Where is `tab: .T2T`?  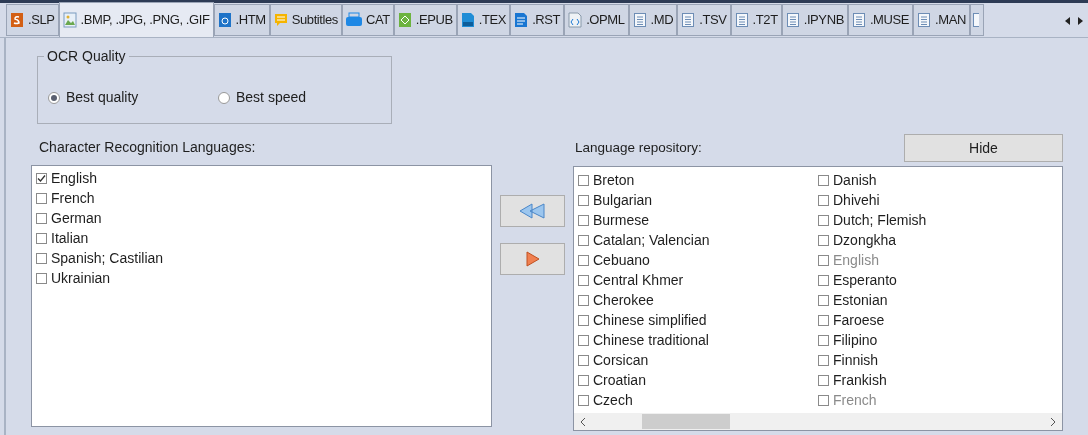 tab: .T2T is located at coordinates (756, 20).